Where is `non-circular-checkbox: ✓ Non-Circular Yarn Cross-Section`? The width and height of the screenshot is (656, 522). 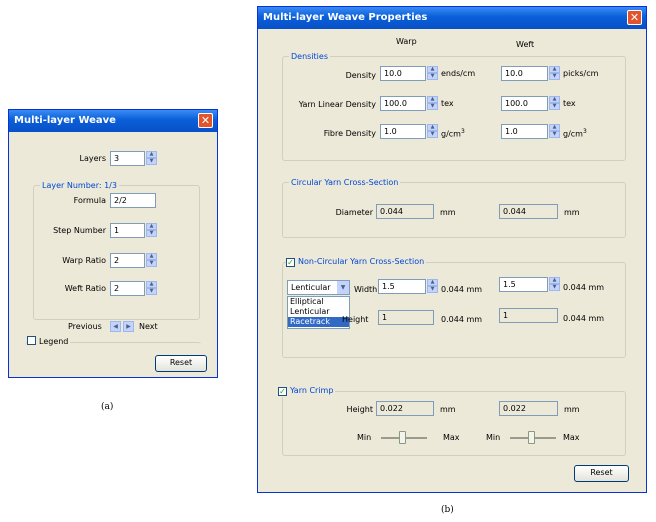
non-circular-checkbox: ✓ Non-Circular Yarn Cross-Section is located at coordinates (356, 262).